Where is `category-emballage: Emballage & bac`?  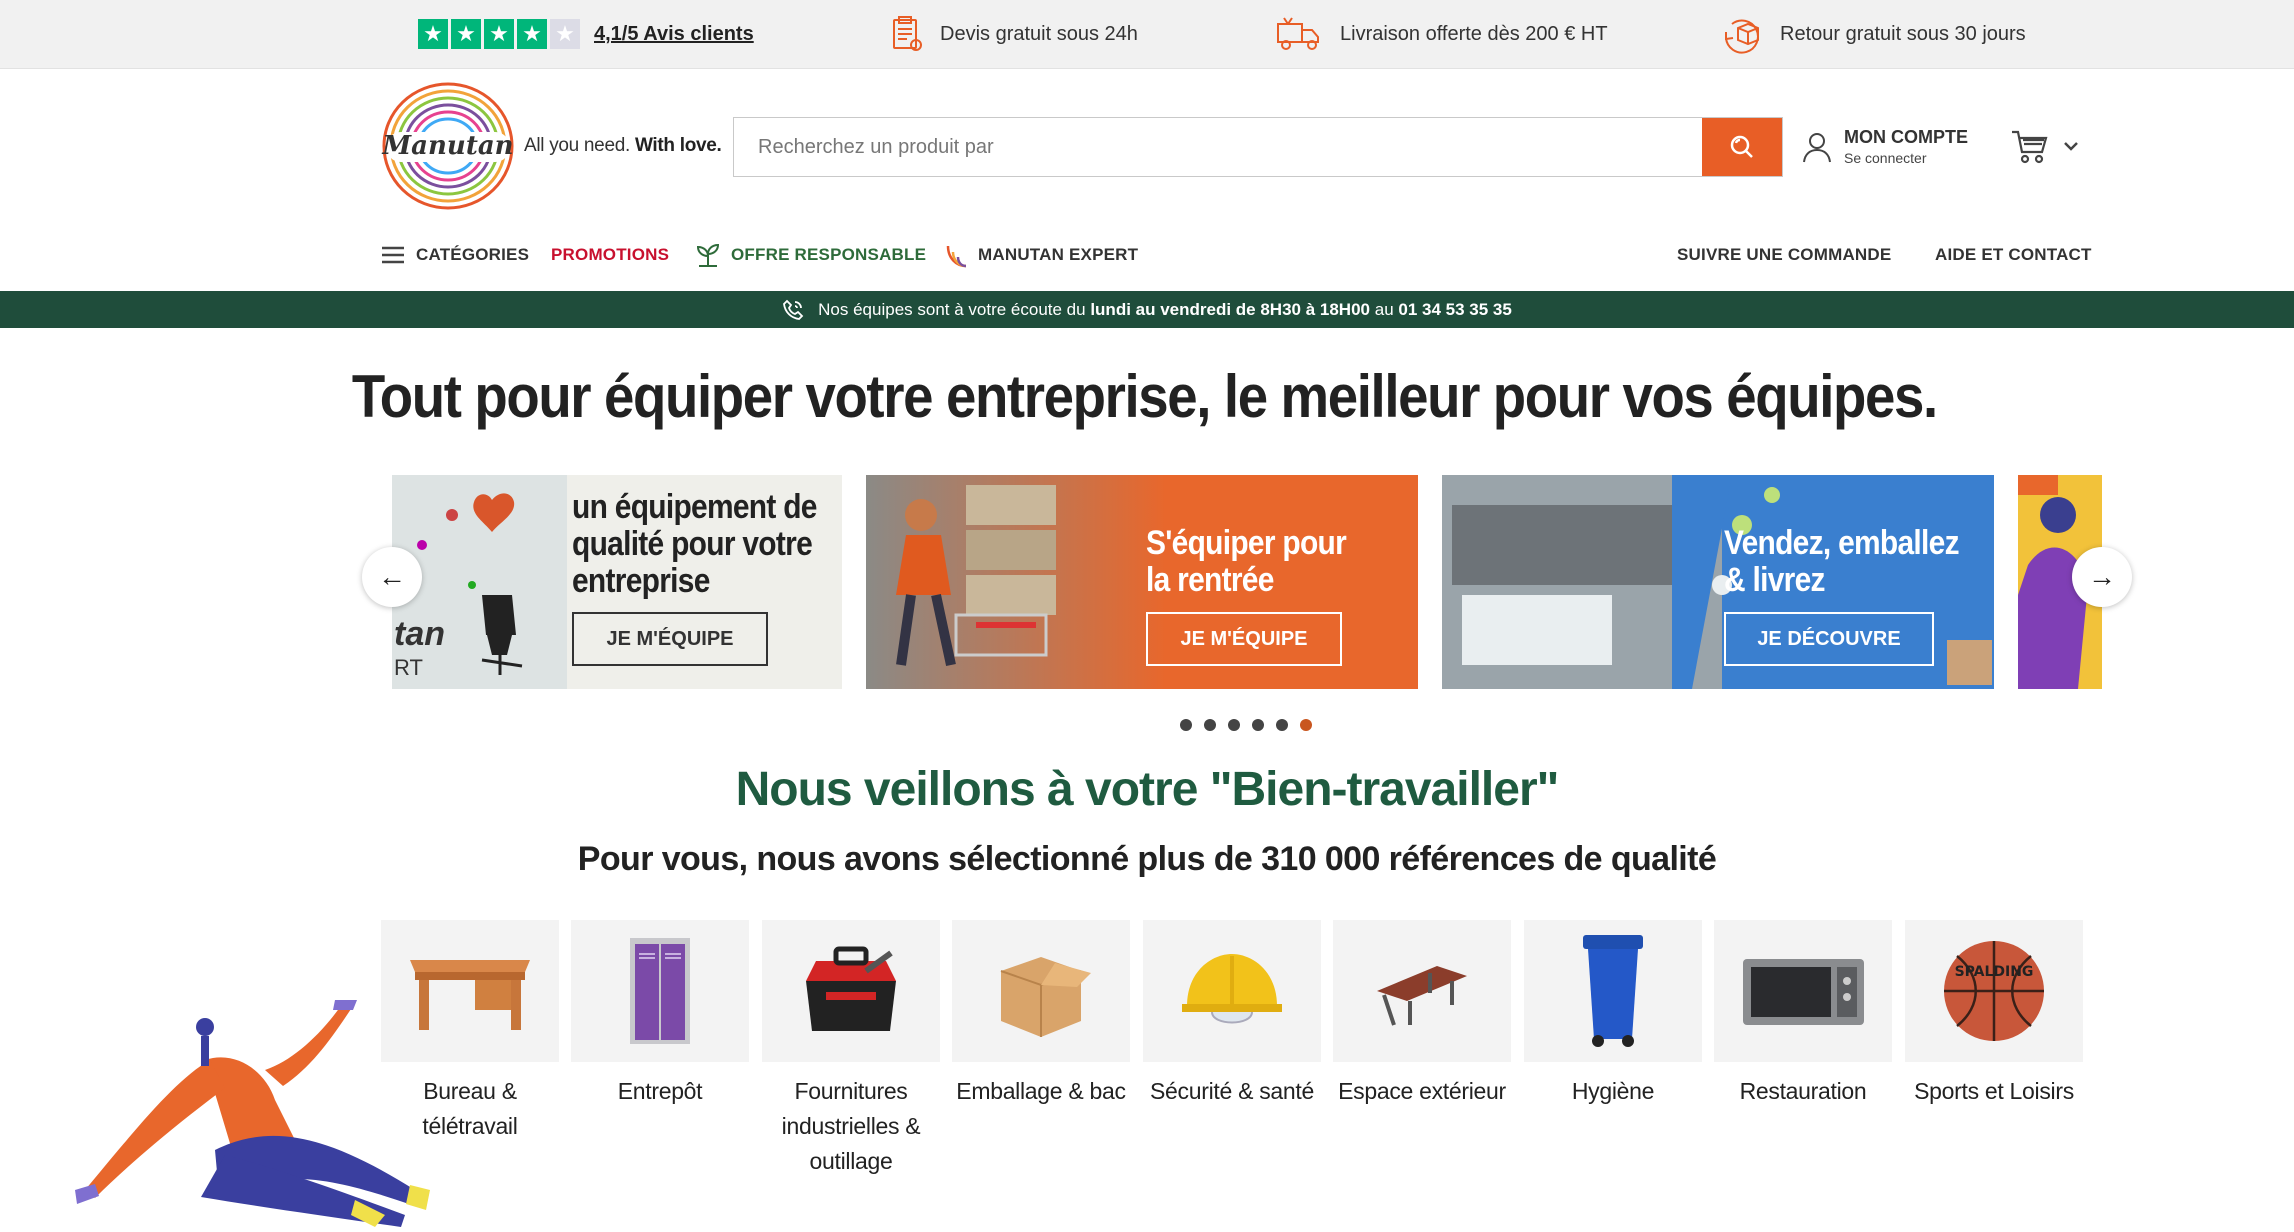 category-emballage: Emballage & bac is located at coordinates (1041, 1014).